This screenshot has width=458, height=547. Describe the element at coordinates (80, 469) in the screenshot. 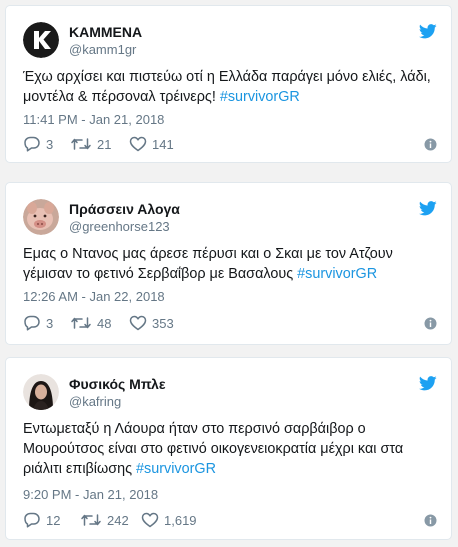

I see `tweet-text-line: ριάλιτι επιβίωσης` at that location.